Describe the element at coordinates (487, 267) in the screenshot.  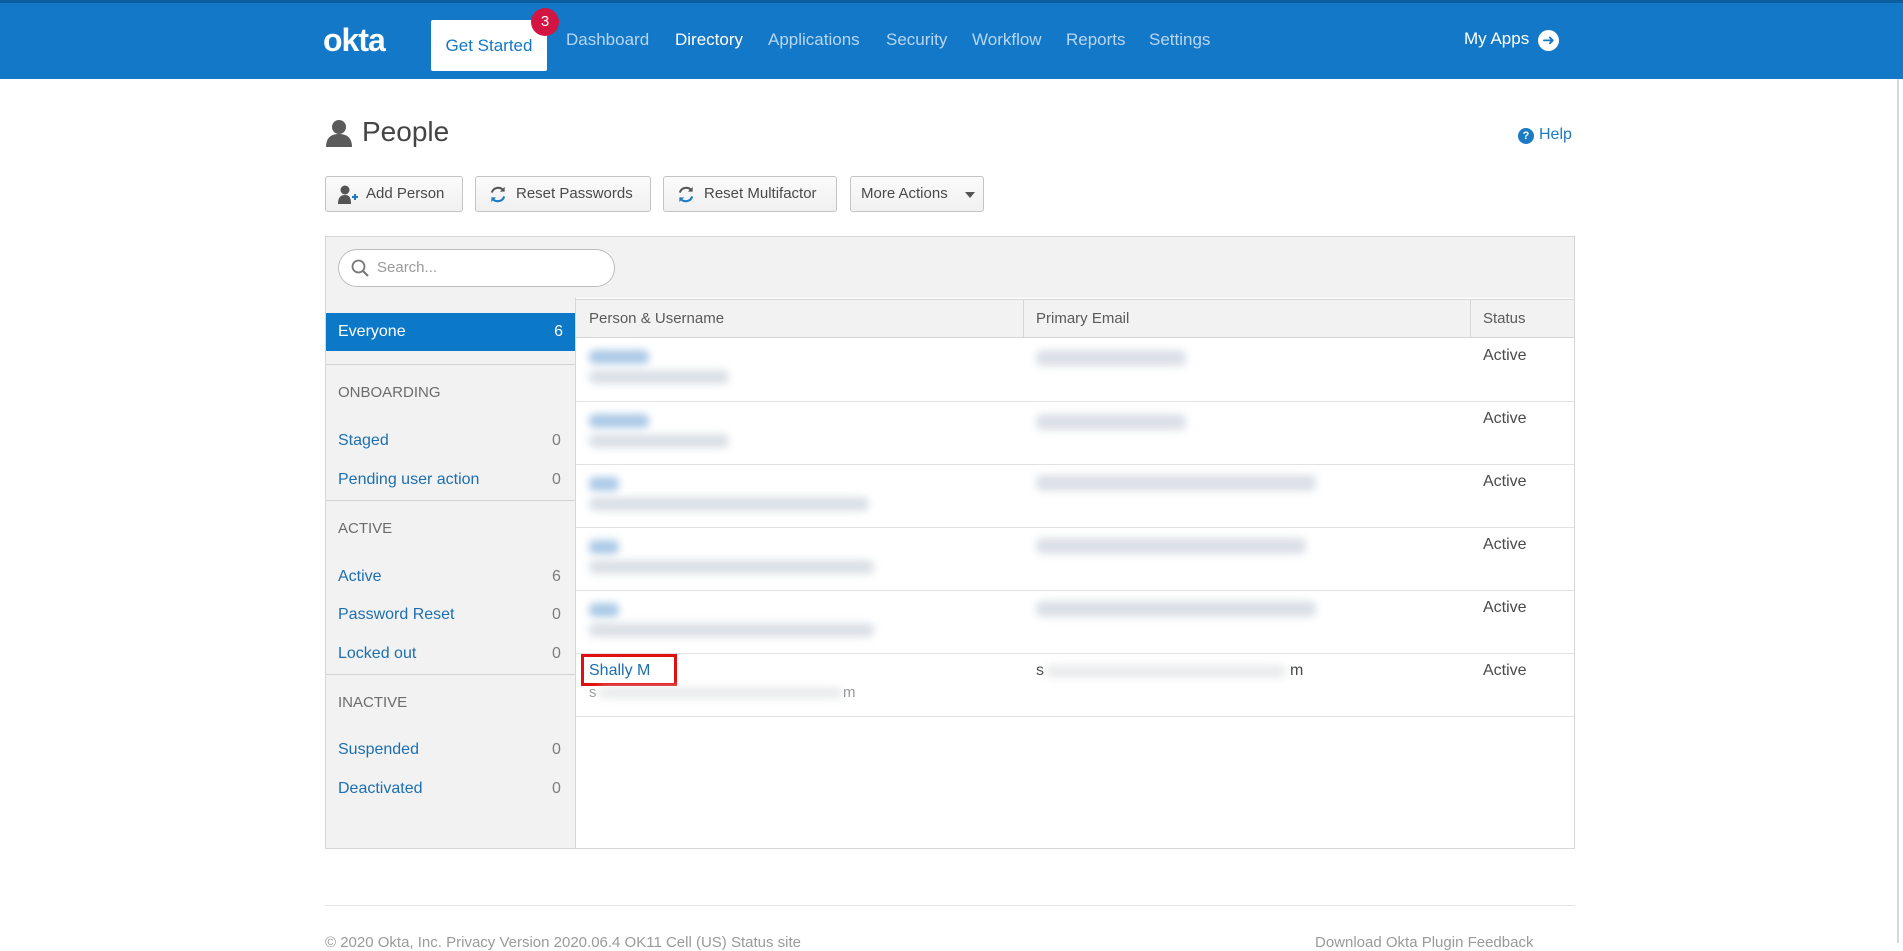
I see `search-input` at that location.